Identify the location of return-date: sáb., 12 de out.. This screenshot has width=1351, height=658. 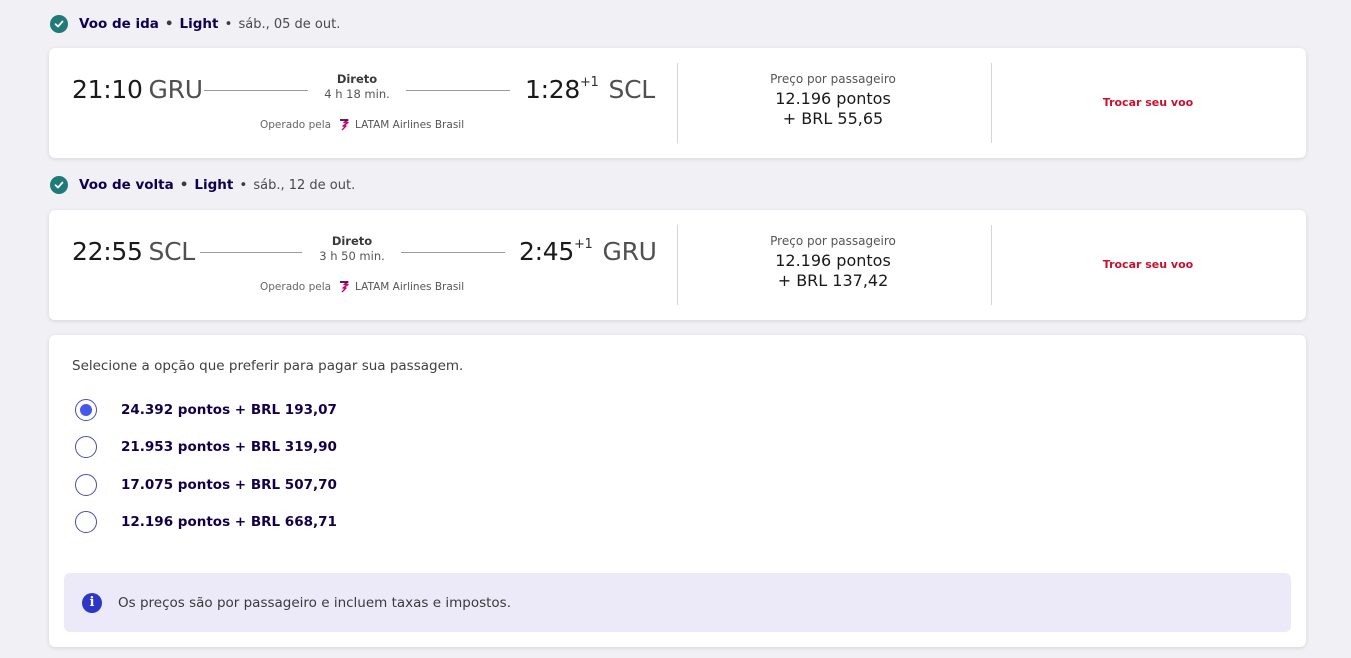
(304, 185).